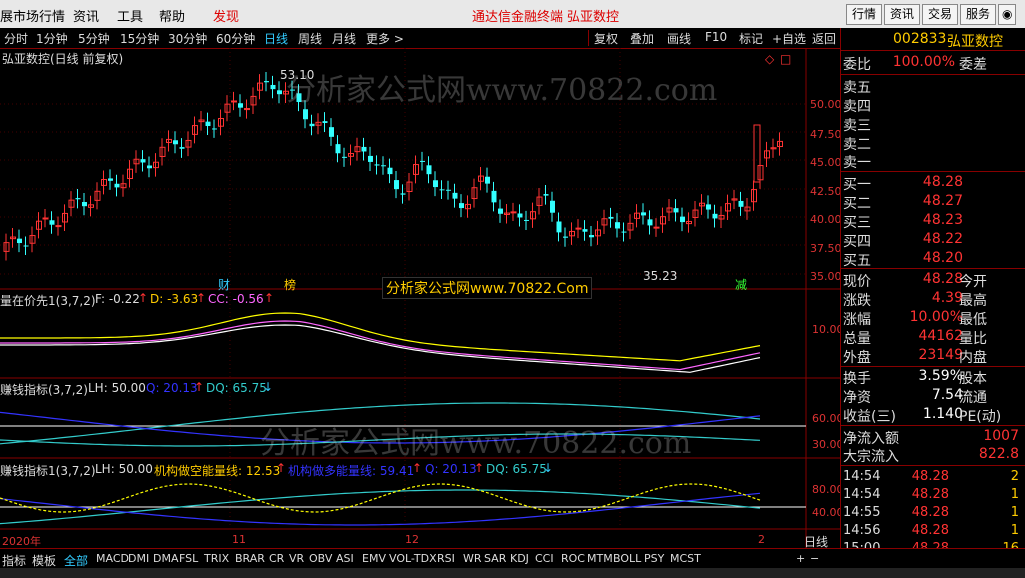  What do you see at coordinates (933, 86) in the screenshot?
I see `sell-row: 卖五` at bounding box center [933, 86].